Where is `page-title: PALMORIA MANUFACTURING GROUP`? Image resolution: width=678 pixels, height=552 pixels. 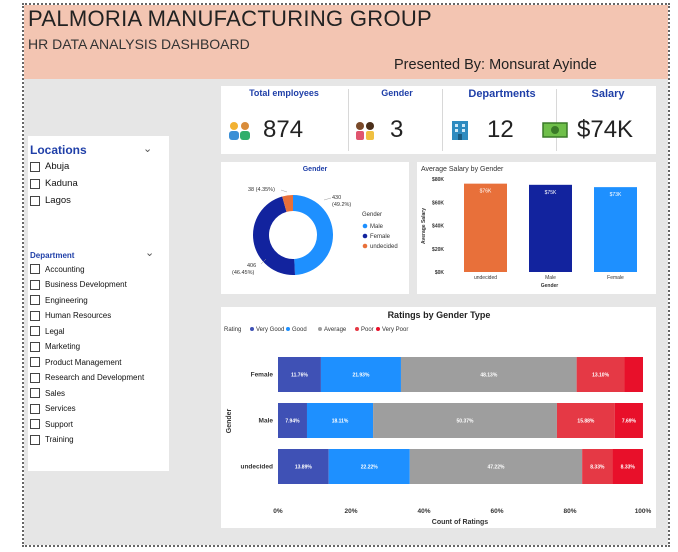
page-title: PALMORIA MANUFACTURING GROUP is located at coordinates (230, 18).